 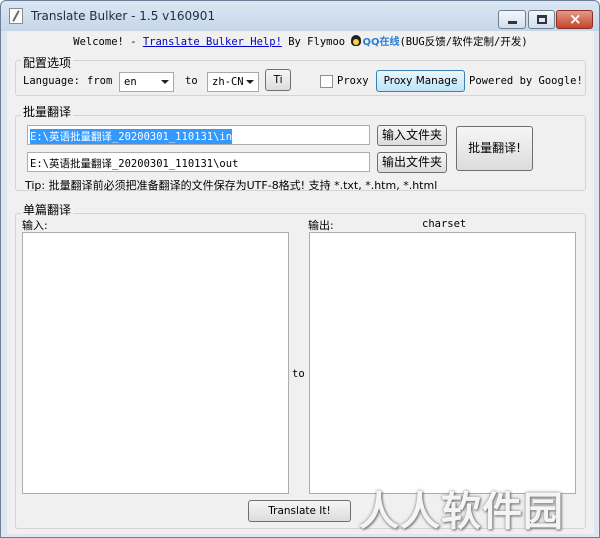 I want to click on app-pen-icon, so click(x=16, y=16).